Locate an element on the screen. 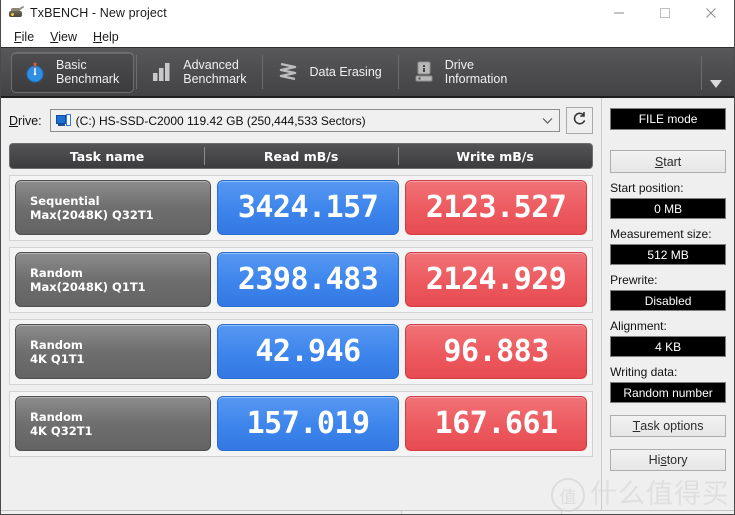 The width and height of the screenshot is (735, 515). read-value: 3424.157 is located at coordinates (308, 207).